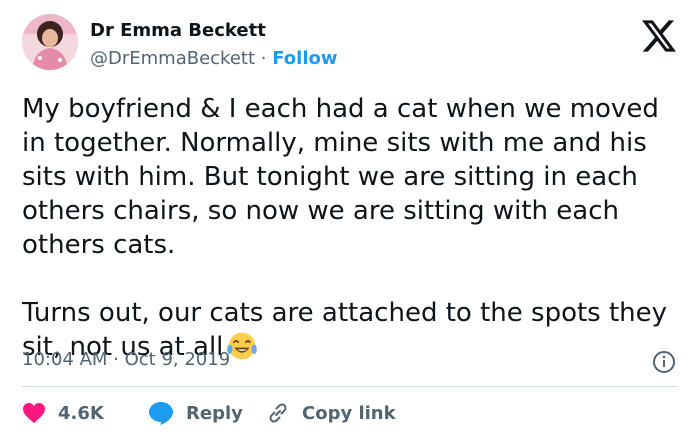 Image resolution: width=700 pixels, height=440 pixels. What do you see at coordinates (81, 413) in the screenshot?
I see `like-count: 4.6K` at bounding box center [81, 413].